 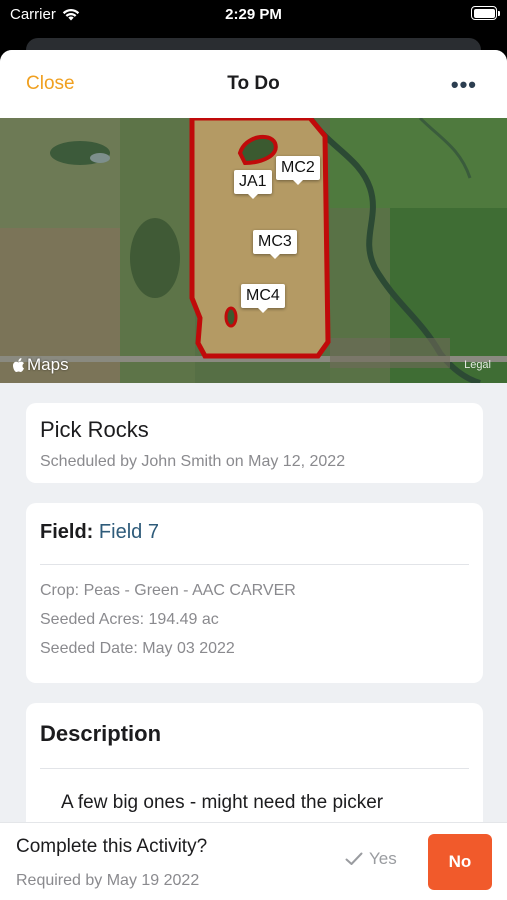 I want to click on field-label: Field:, so click(x=67, y=532).